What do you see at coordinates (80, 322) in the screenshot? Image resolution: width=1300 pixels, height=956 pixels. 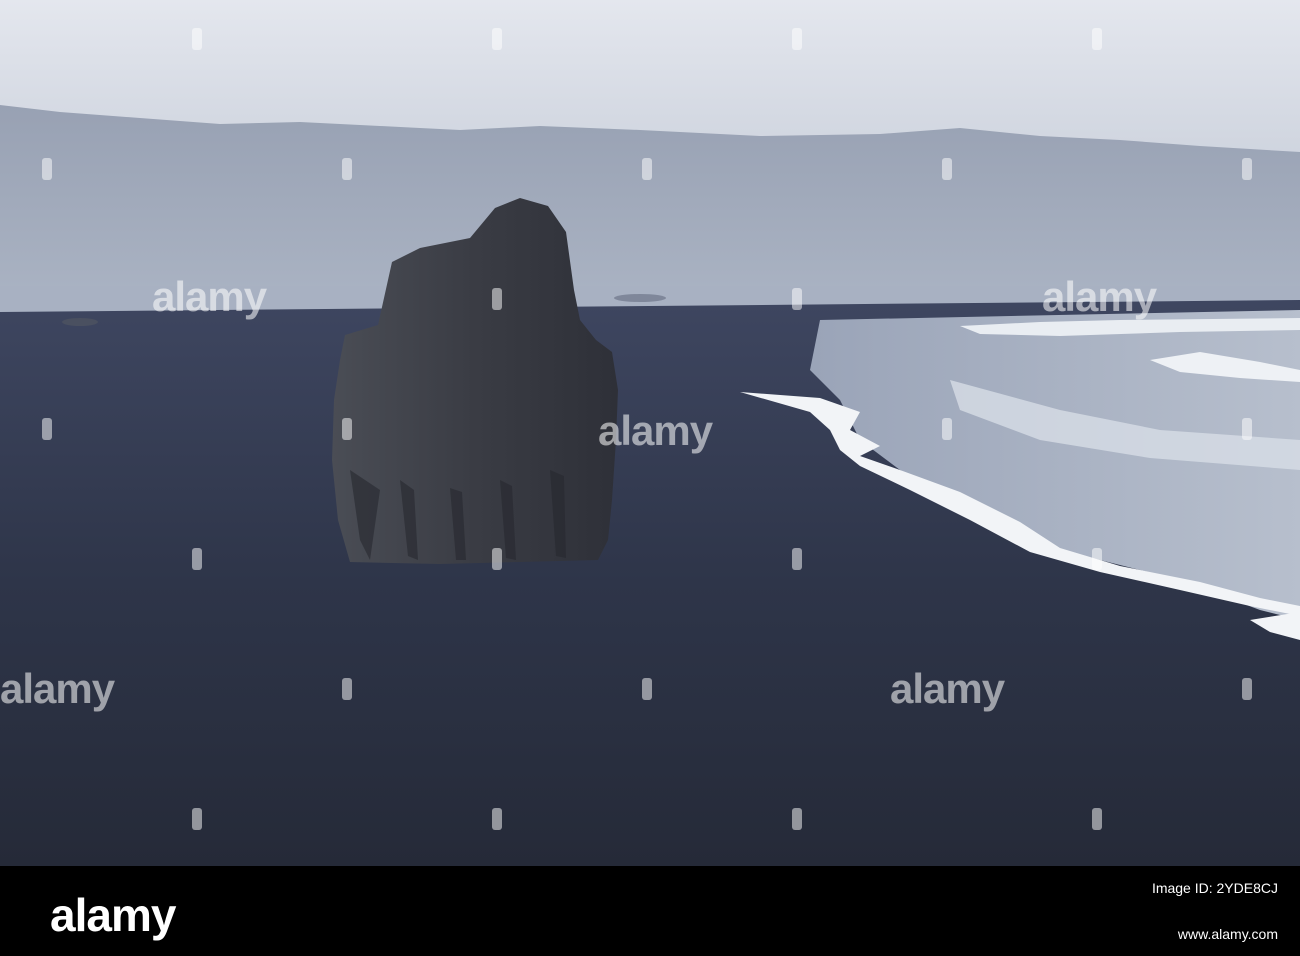 I see `distant-rock` at bounding box center [80, 322].